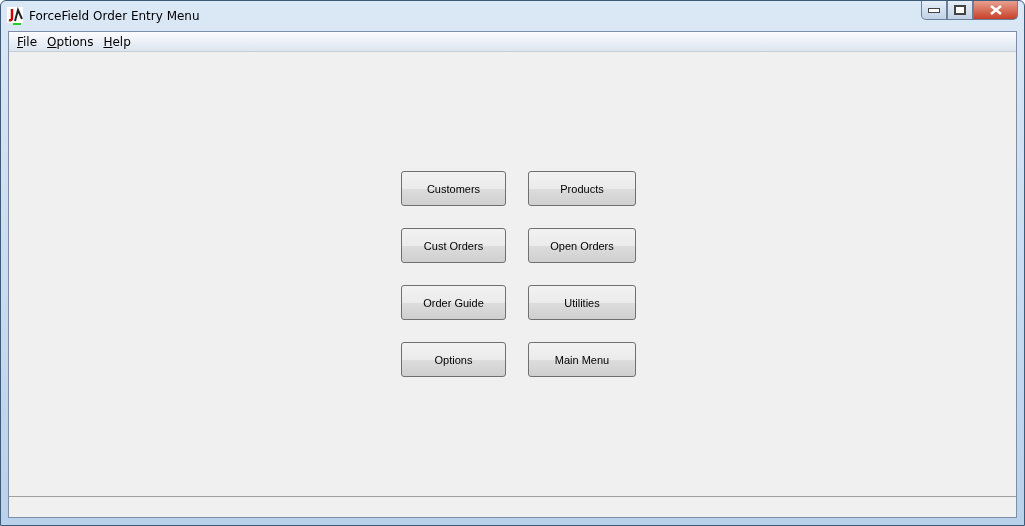  Describe the element at coordinates (70, 41) in the screenshot. I see `menu-item: Options` at that location.